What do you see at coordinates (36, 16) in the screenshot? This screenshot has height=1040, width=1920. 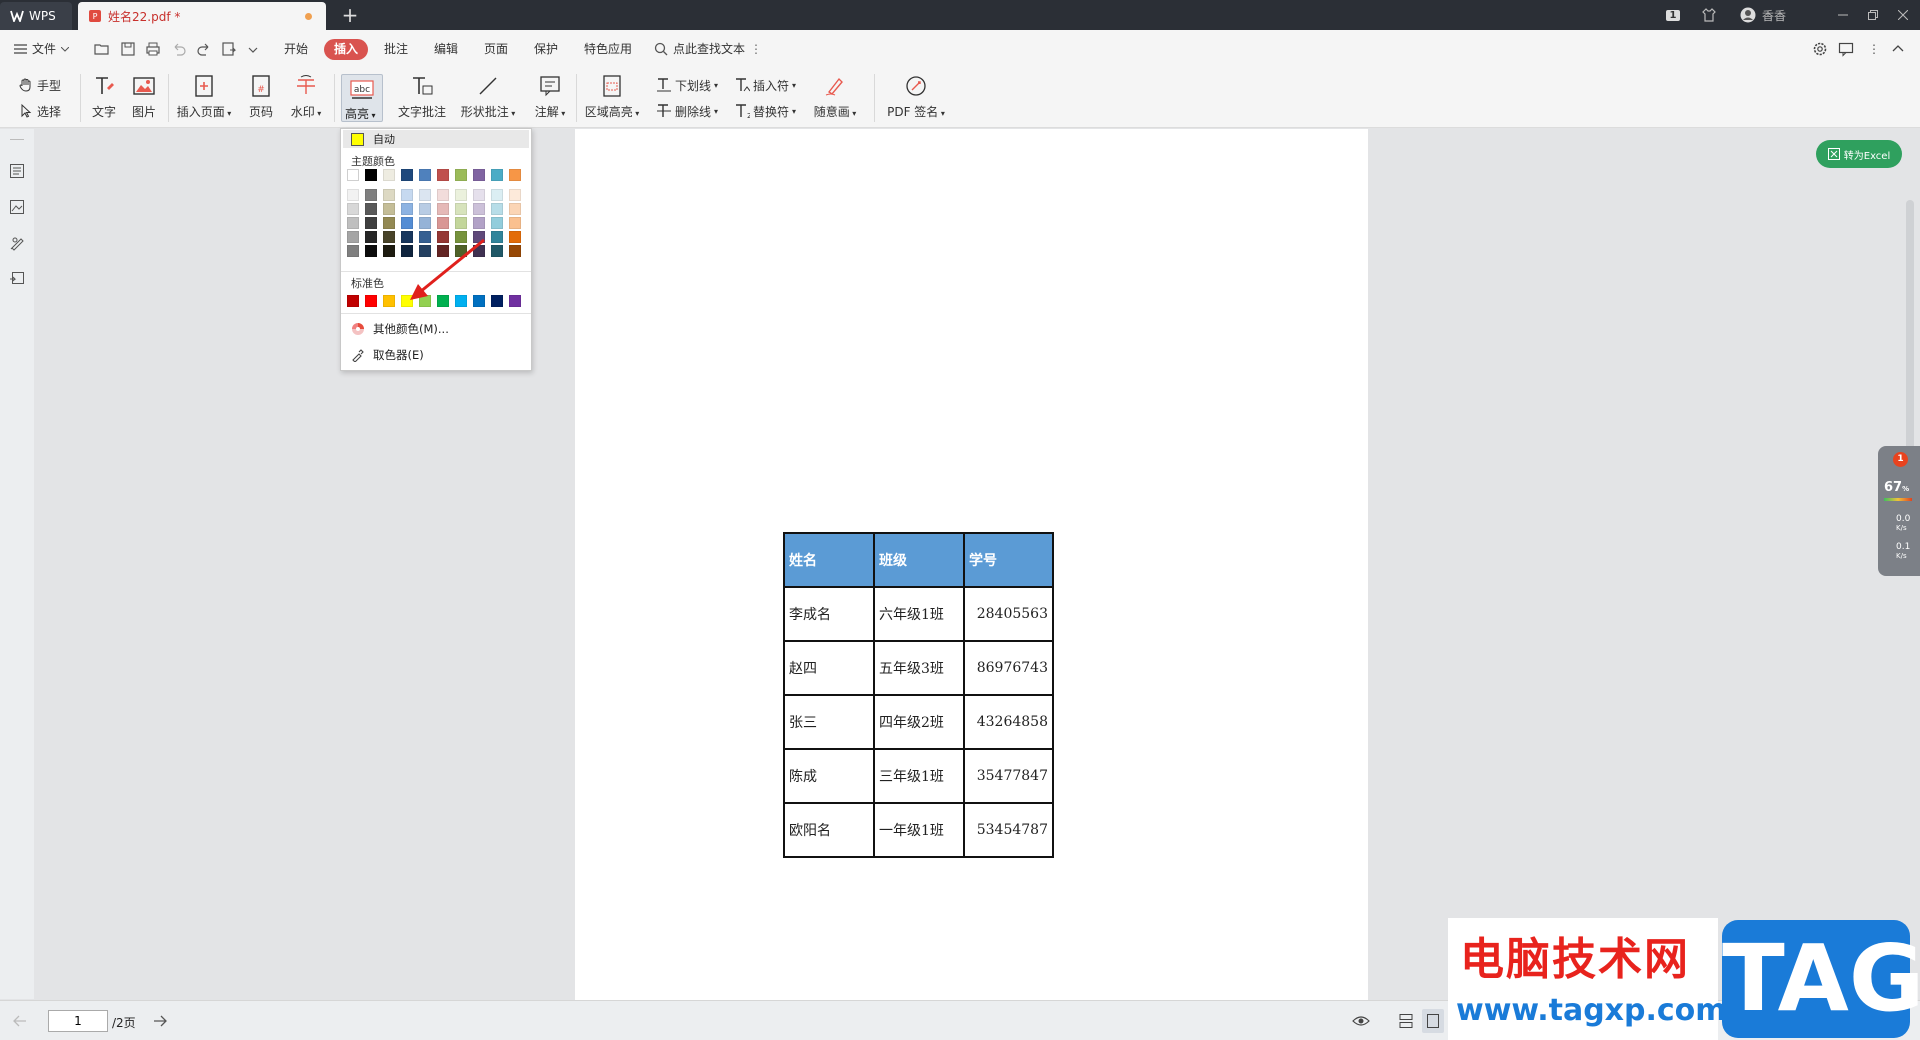 I see `tab-wps-home: WPS` at bounding box center [36, 16].